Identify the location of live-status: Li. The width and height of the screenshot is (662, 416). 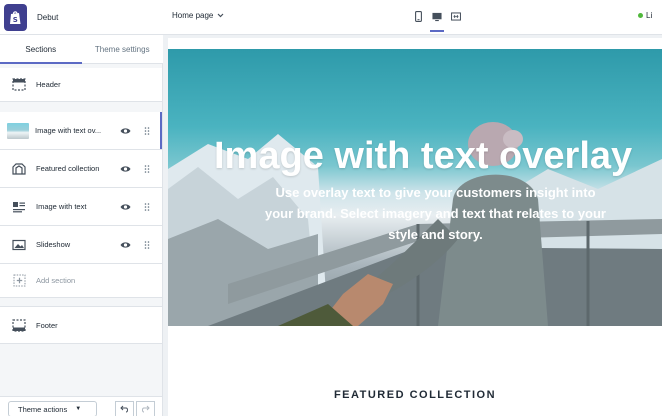
(645, 15).